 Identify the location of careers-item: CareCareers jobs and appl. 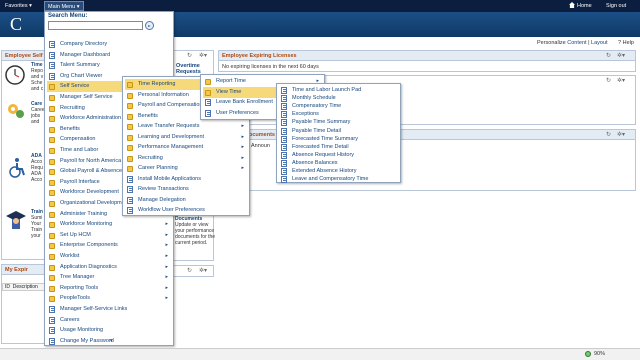
(38, 112).